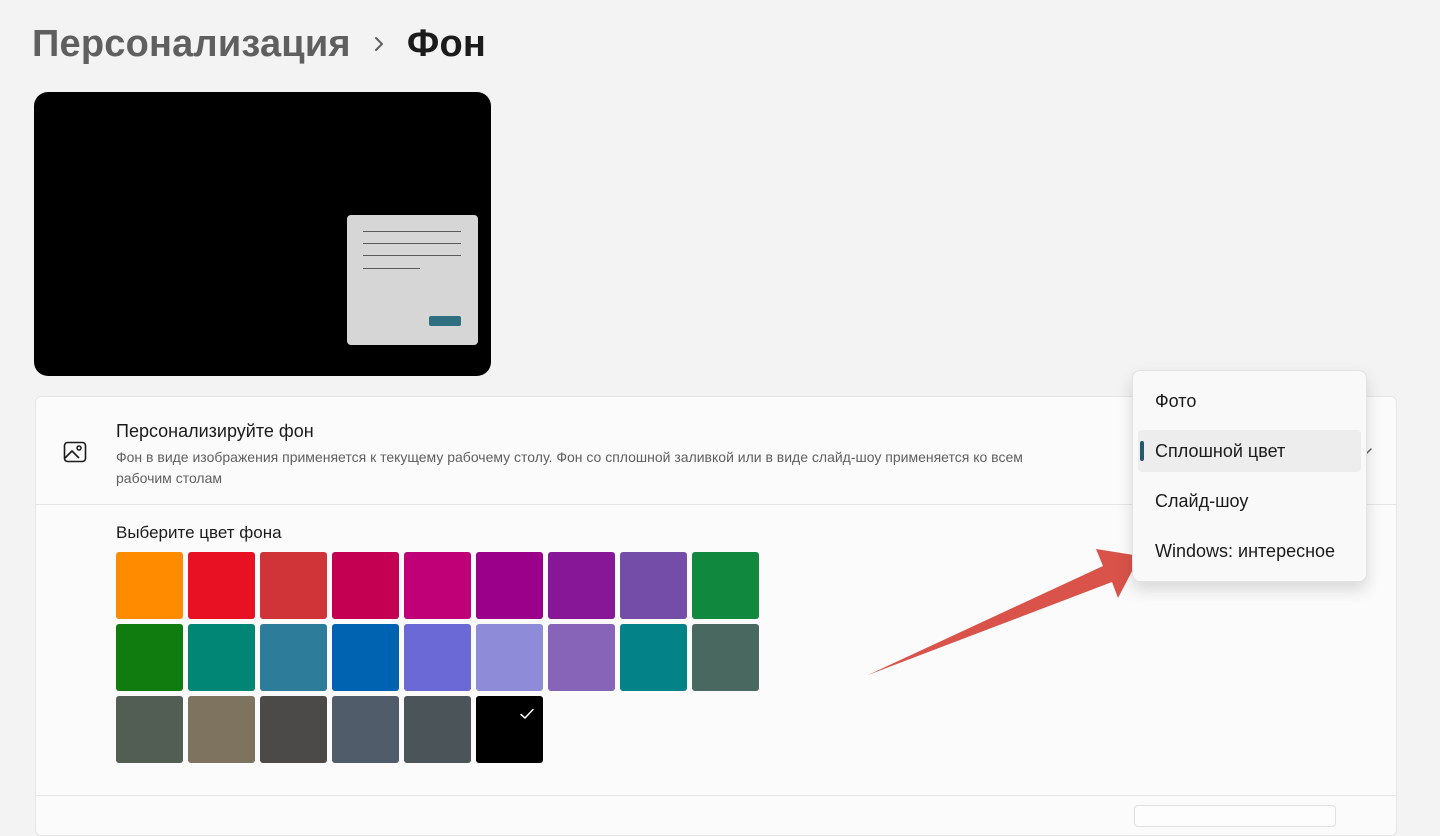  I want to click on breadcrumb-parent-personalization: Персонализация, so click(191, 44).